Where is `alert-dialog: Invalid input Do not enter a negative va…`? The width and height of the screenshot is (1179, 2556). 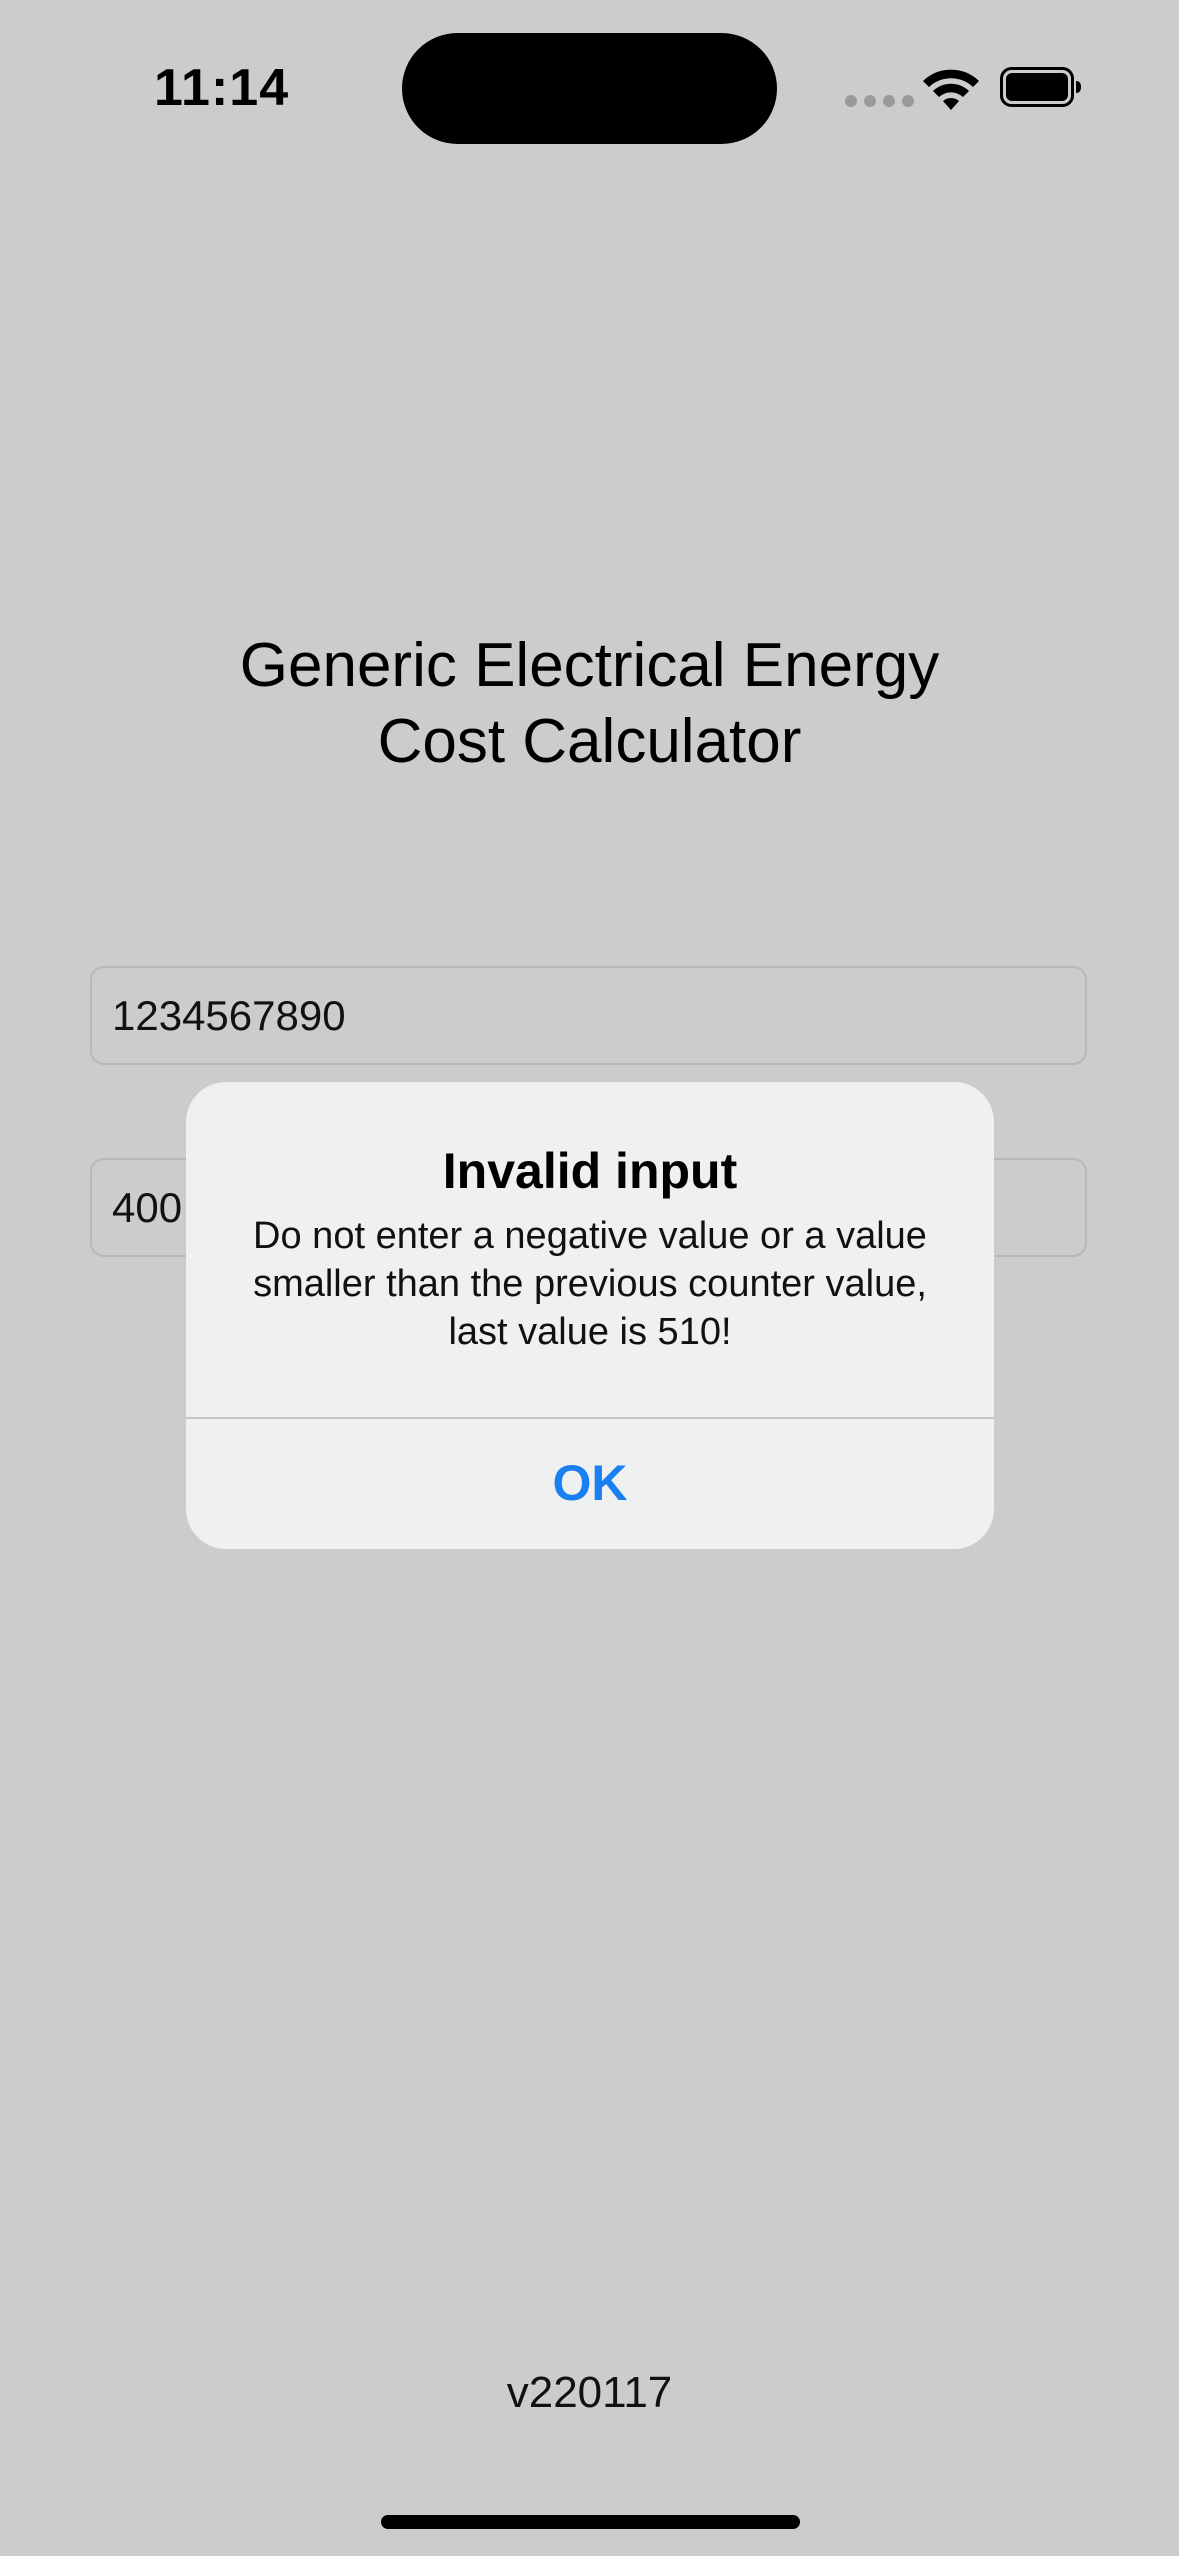 alert-dialog: Invalid input Do not enter a negative va… is located at coordinates (590, 1315).